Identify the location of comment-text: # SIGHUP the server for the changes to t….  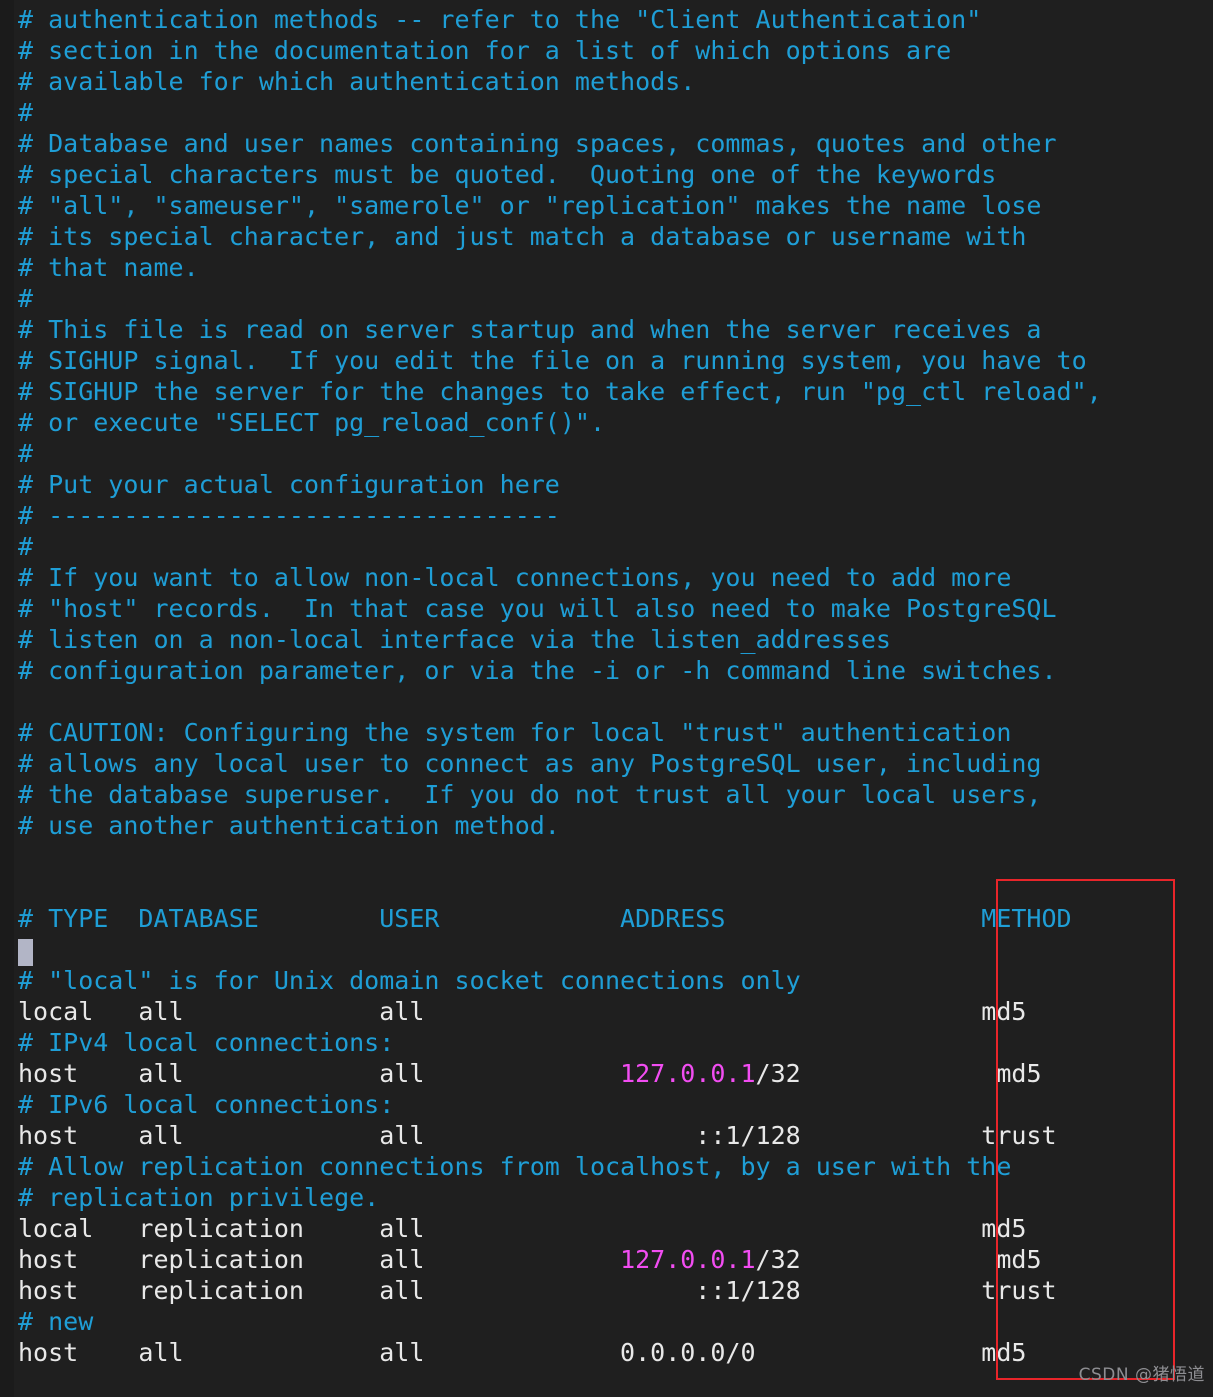
(560, 391).